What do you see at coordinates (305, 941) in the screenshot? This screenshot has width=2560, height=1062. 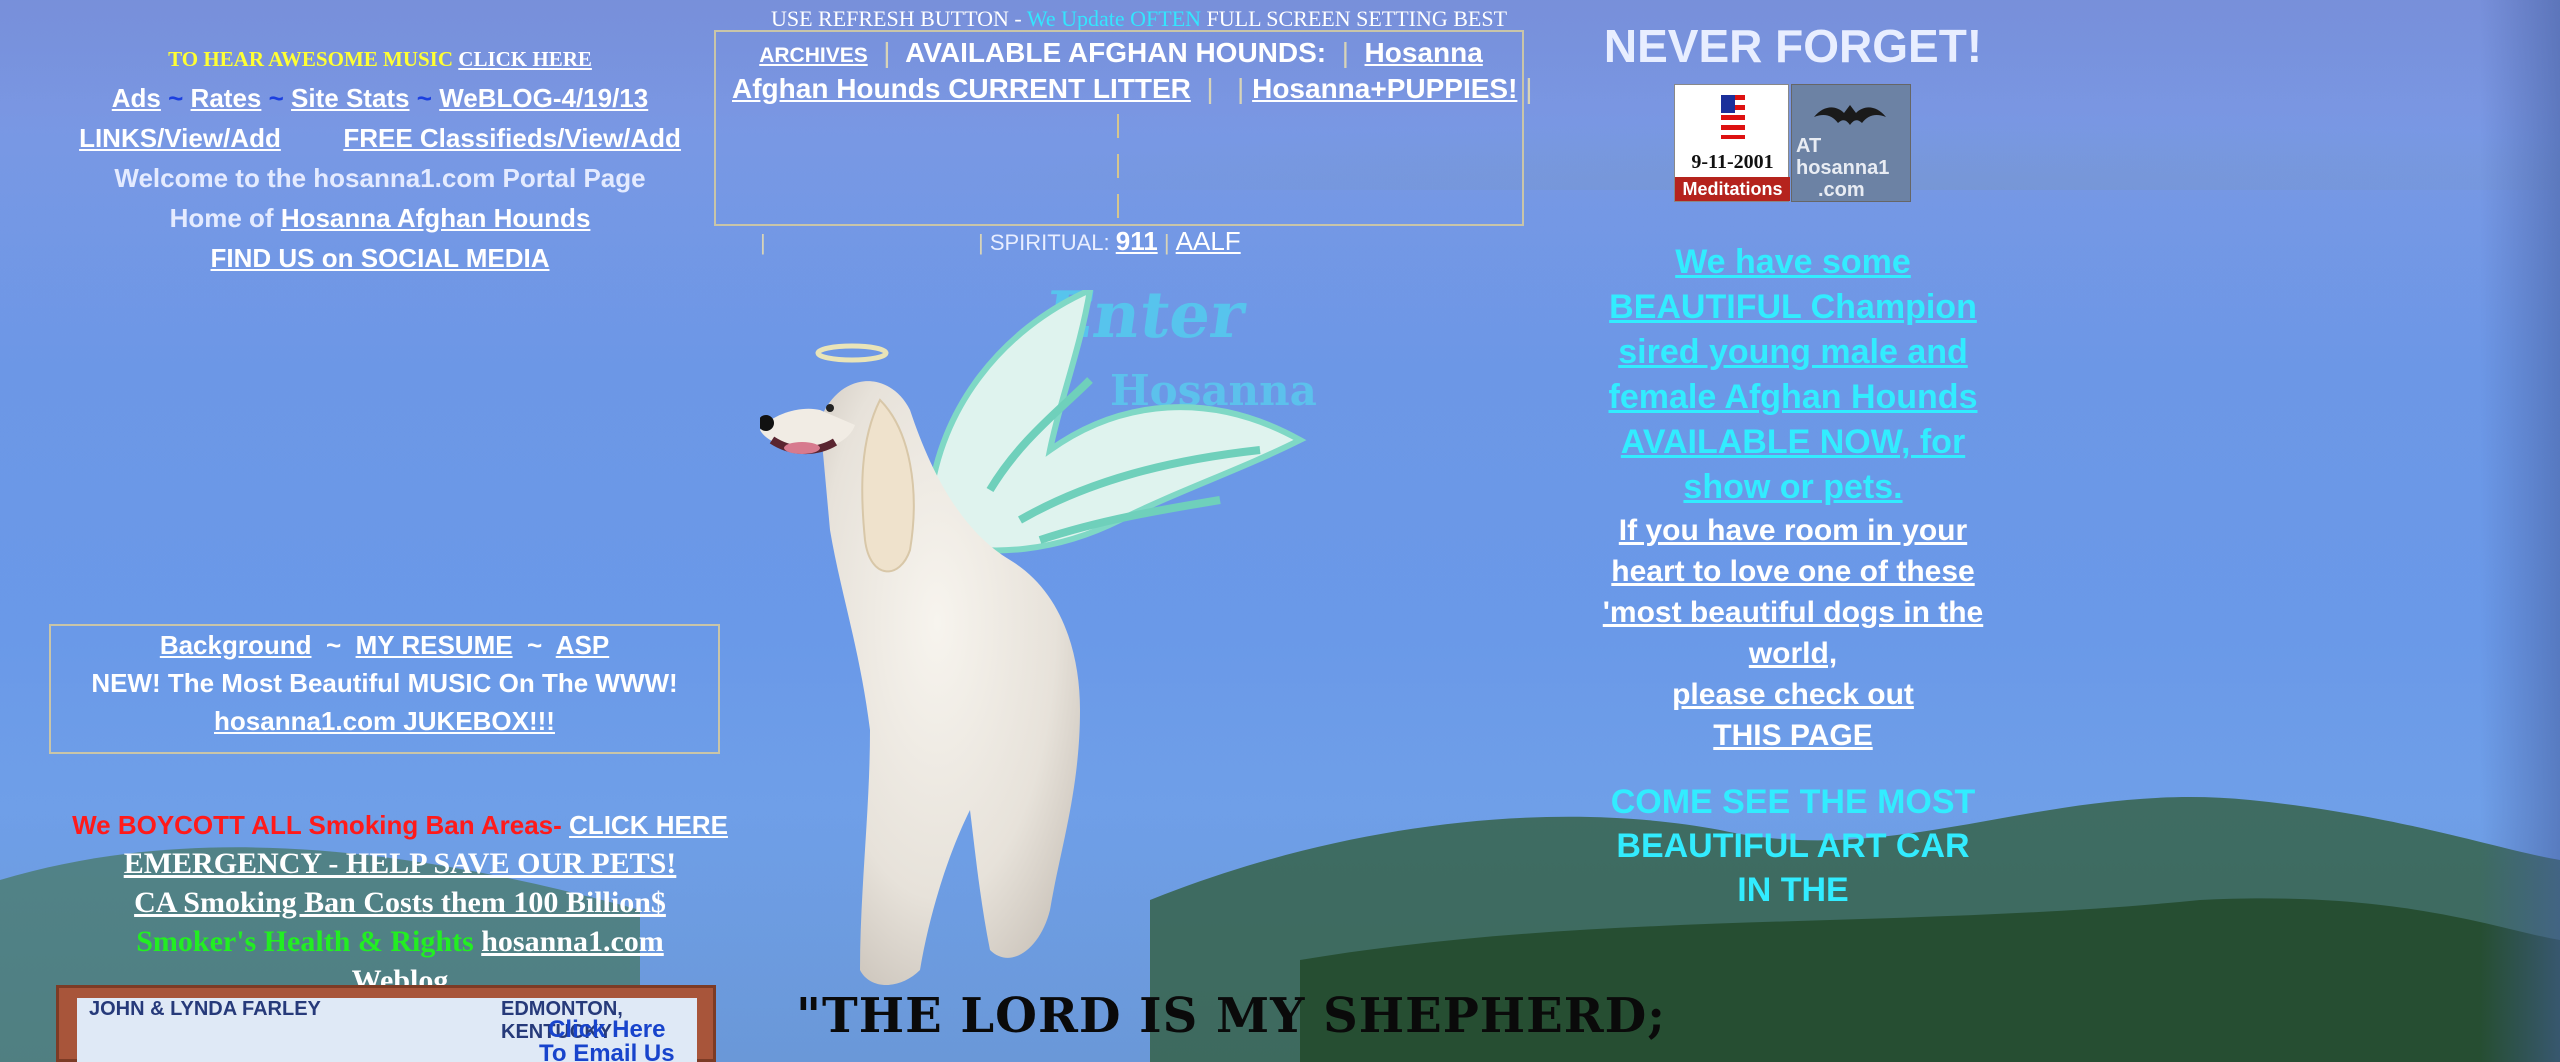 I see `smokers-health-text: Smoker's Health & Rights` at bounding box center [305, 941].